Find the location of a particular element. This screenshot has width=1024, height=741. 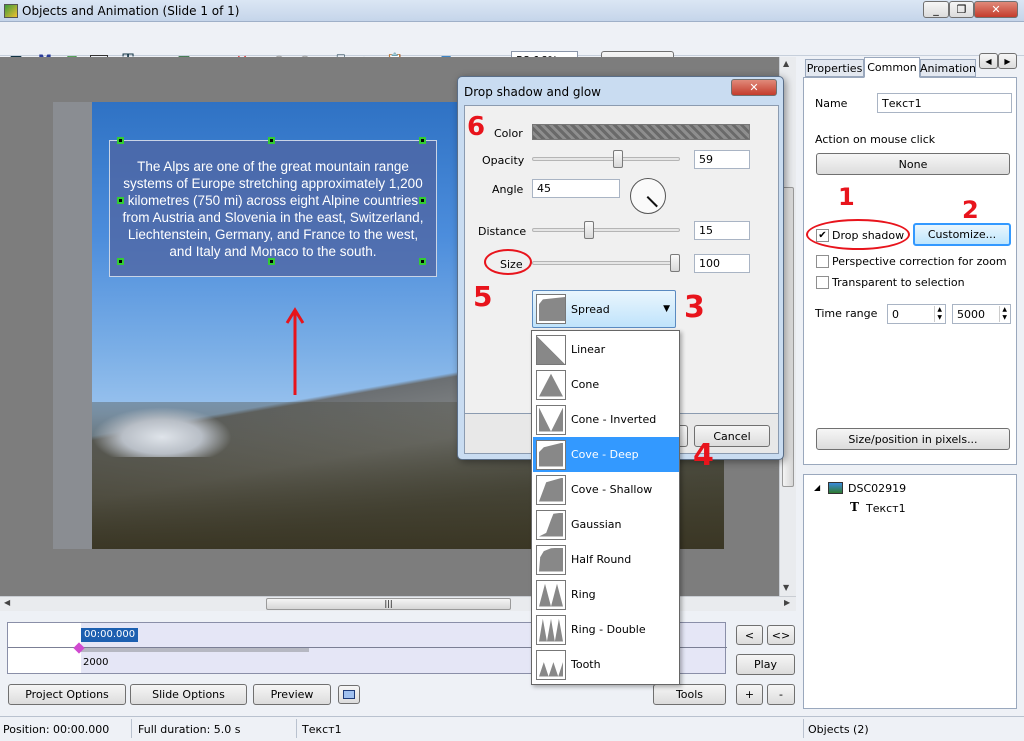

fullscreen-preview-button is located at coordinates (349, 694).